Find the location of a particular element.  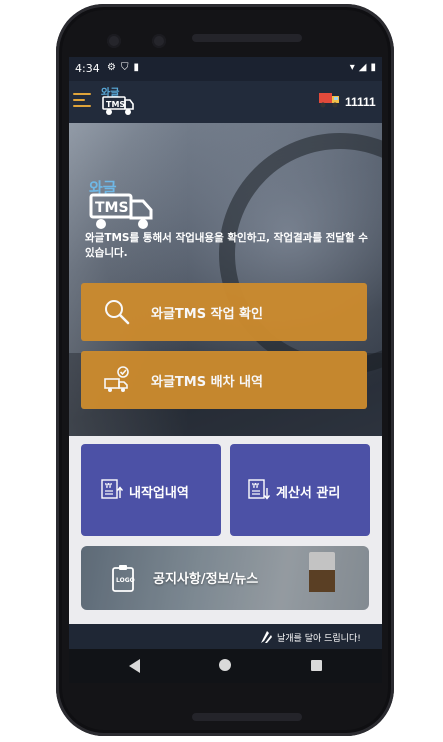

dispatch-history-label: 와글TMS 배차 내역 is located at coordinates (207, 382).